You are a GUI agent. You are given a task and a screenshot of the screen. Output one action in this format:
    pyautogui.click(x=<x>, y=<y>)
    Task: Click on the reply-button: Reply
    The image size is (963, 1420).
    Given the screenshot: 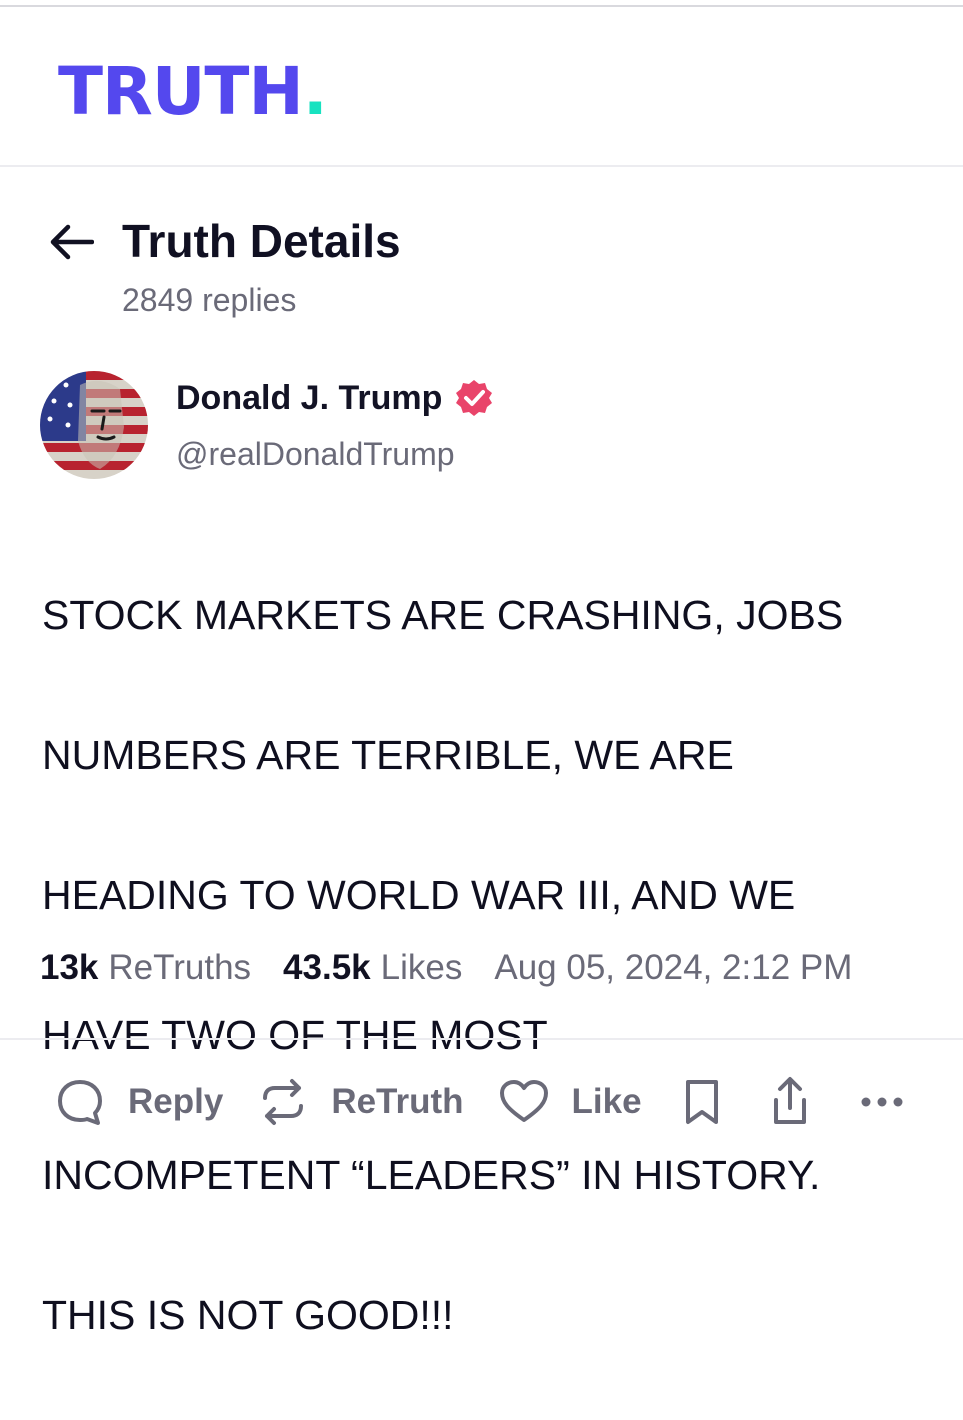 What is the action you would take?
    pyautogui.click(x=138, y=1102)
    